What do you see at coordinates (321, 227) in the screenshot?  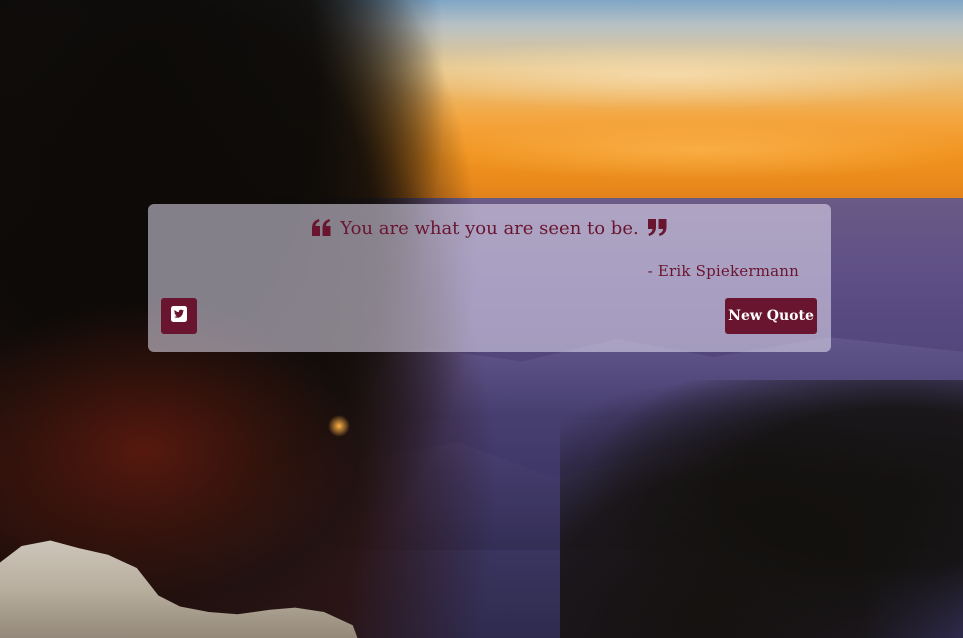 I see `quote-left-icon` at bounding box center [321, 227].